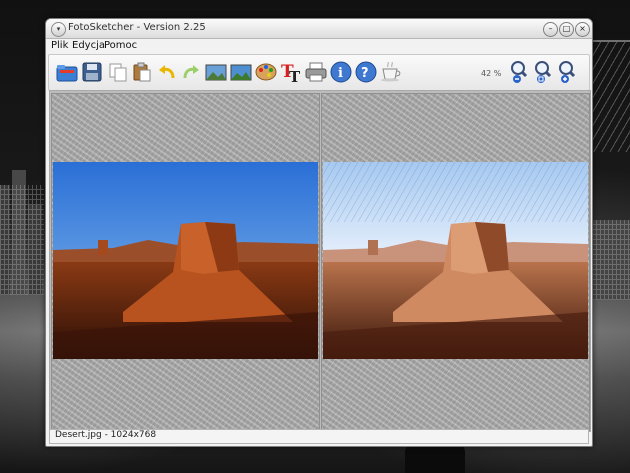 This screenshot has width=630, height=473. I want to click on print-icon, so click(316, 72).